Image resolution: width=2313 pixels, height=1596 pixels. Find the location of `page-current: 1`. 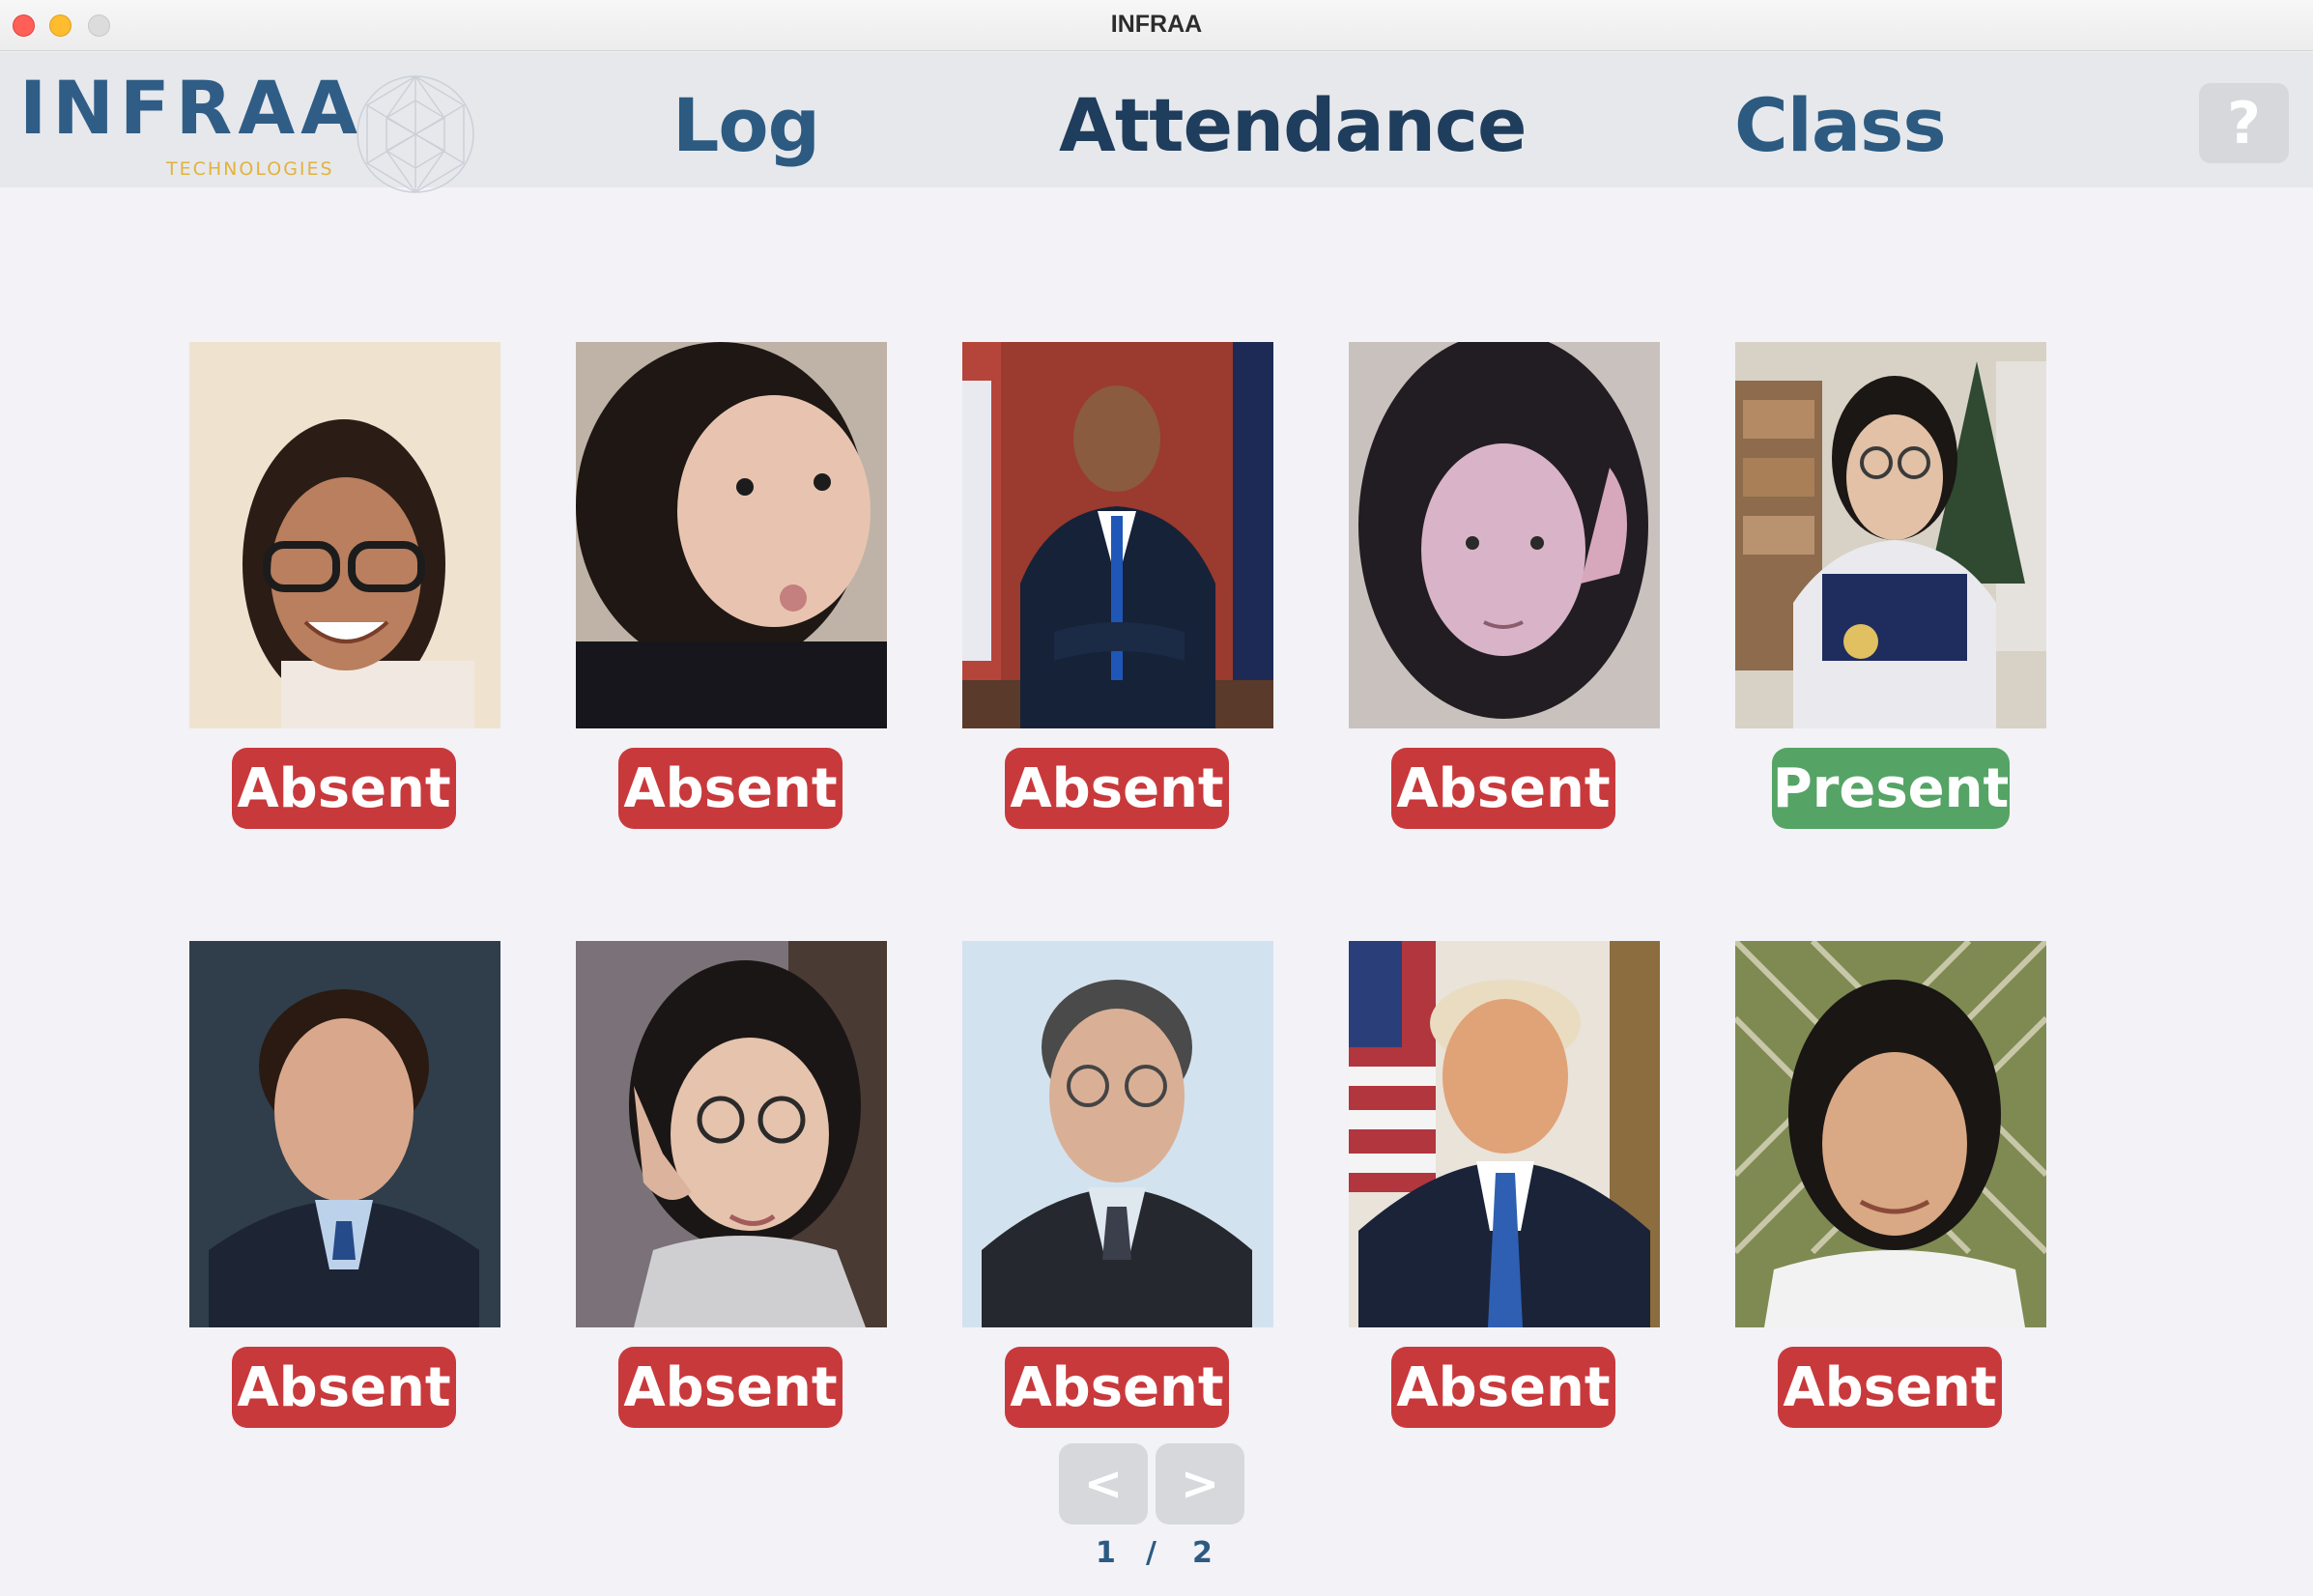

page-current: 1 is located at coordinates (1106, 1553).